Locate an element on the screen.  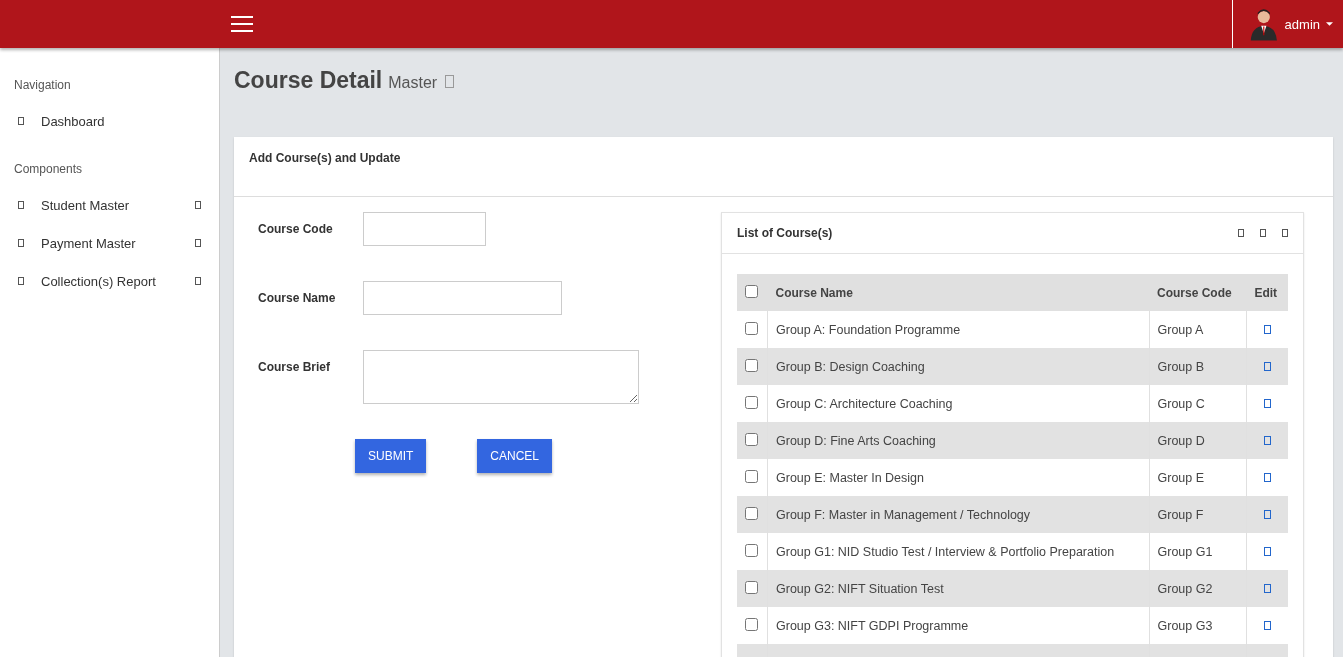
table-cell: Group G3 is located at coordinates (1185, 625).